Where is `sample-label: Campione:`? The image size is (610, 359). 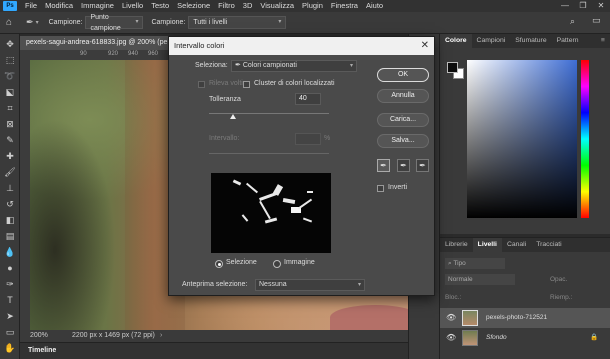 sample-label: Campione: is located at coordinates (65, 22).